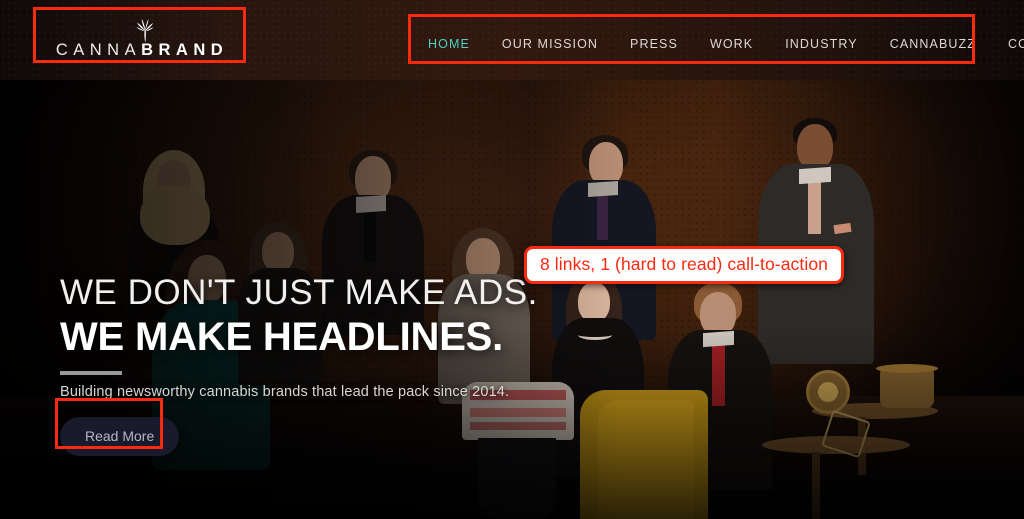 The image size is (1024, 519). I want to click on nav-link-cannabuzz: CANNABUZZ, so click(933, 44).